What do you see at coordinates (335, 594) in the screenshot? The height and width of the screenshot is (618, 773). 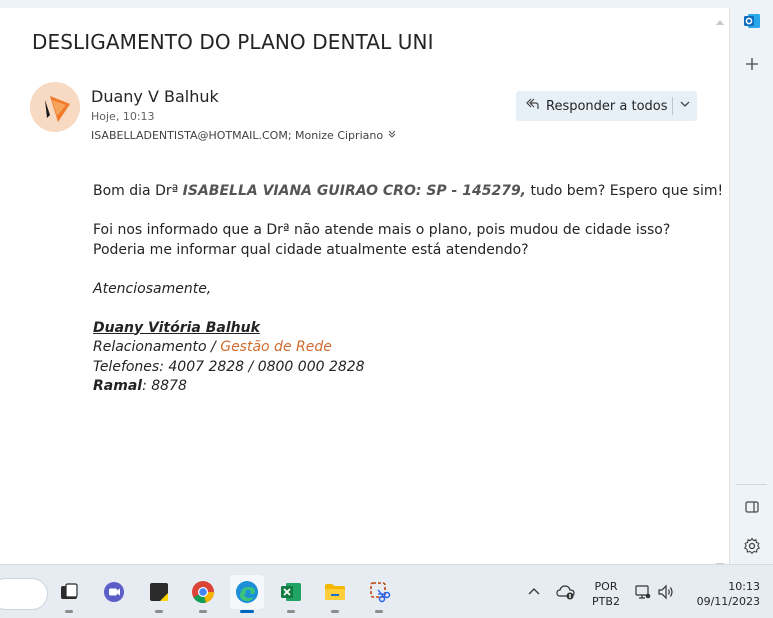 I see `file-explorer-icon` at bounding box center [335, 594].